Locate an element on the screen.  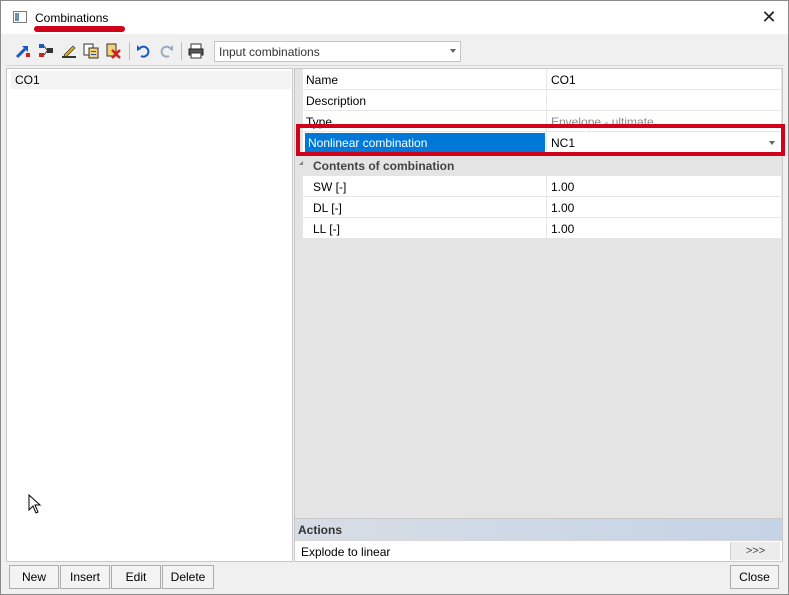
property-label: DL [-] is located at coordinates (327, 208).